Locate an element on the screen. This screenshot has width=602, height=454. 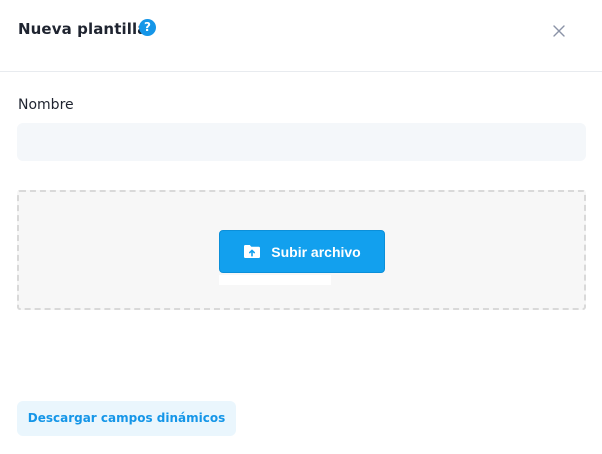
question-circle-icon: ? is located at coordinates (147, 27).